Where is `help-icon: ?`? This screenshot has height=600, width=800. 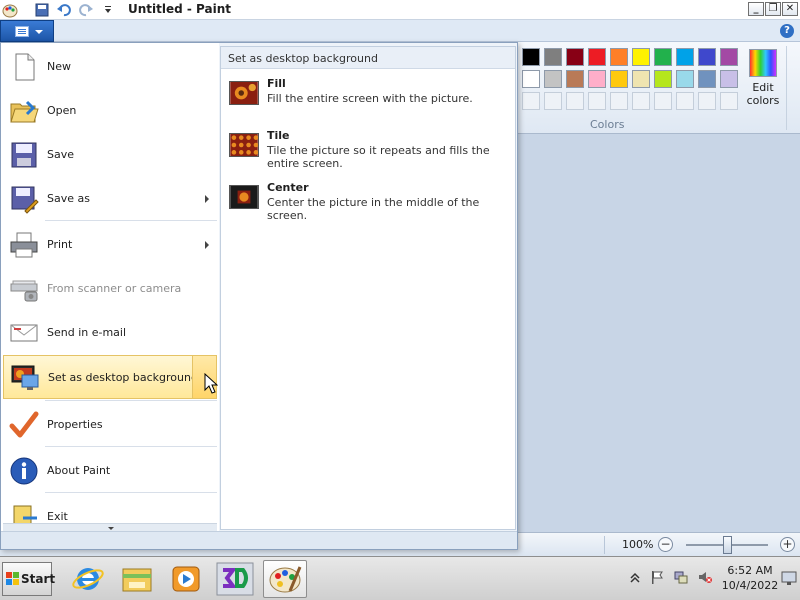
help-icon: ? is located at coordinates (787, 31).